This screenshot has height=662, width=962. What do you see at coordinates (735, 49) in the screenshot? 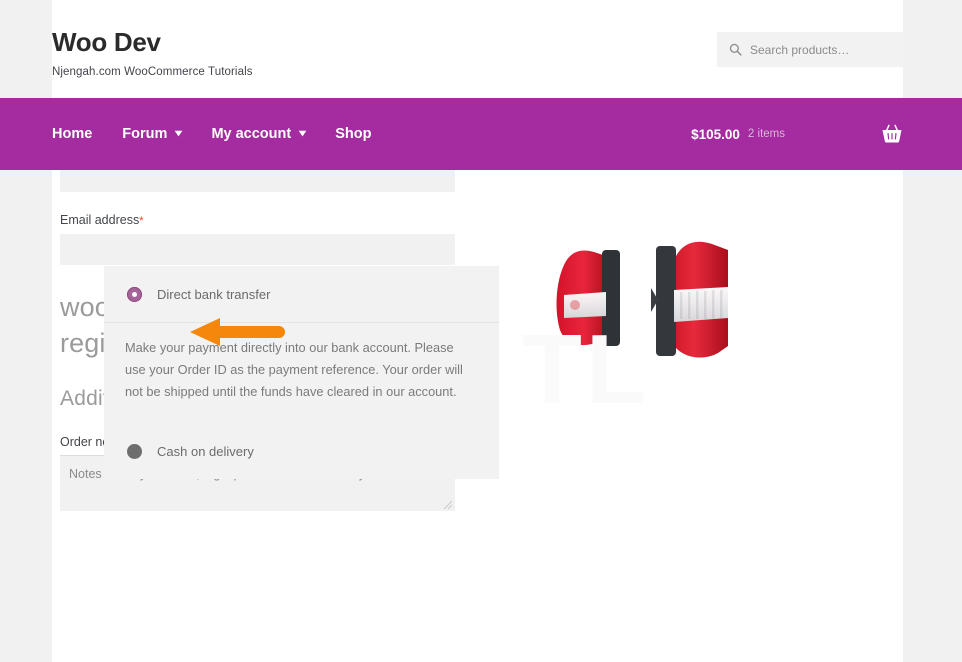
I see `search-icon` at bounding box center [735, 49].